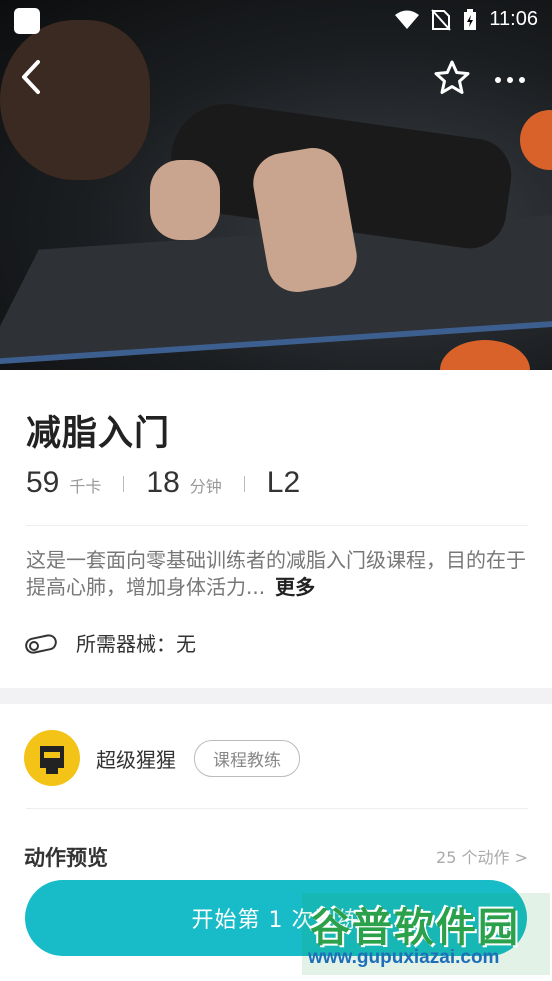  I want to click on top-nav, so click(276, 78).